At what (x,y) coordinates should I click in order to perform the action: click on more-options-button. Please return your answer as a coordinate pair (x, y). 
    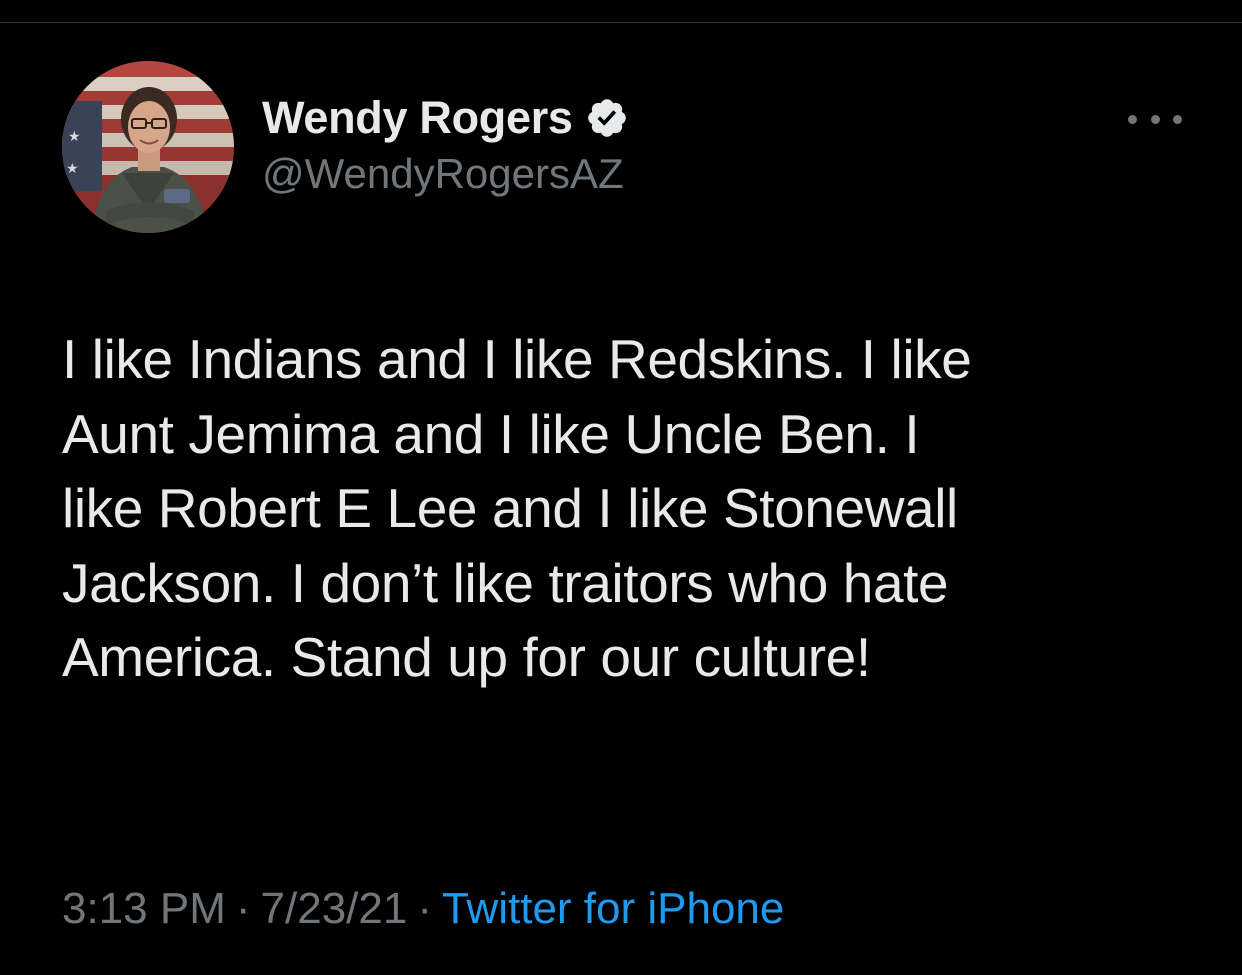
    Looking at the image, I should click on (1155, 119).